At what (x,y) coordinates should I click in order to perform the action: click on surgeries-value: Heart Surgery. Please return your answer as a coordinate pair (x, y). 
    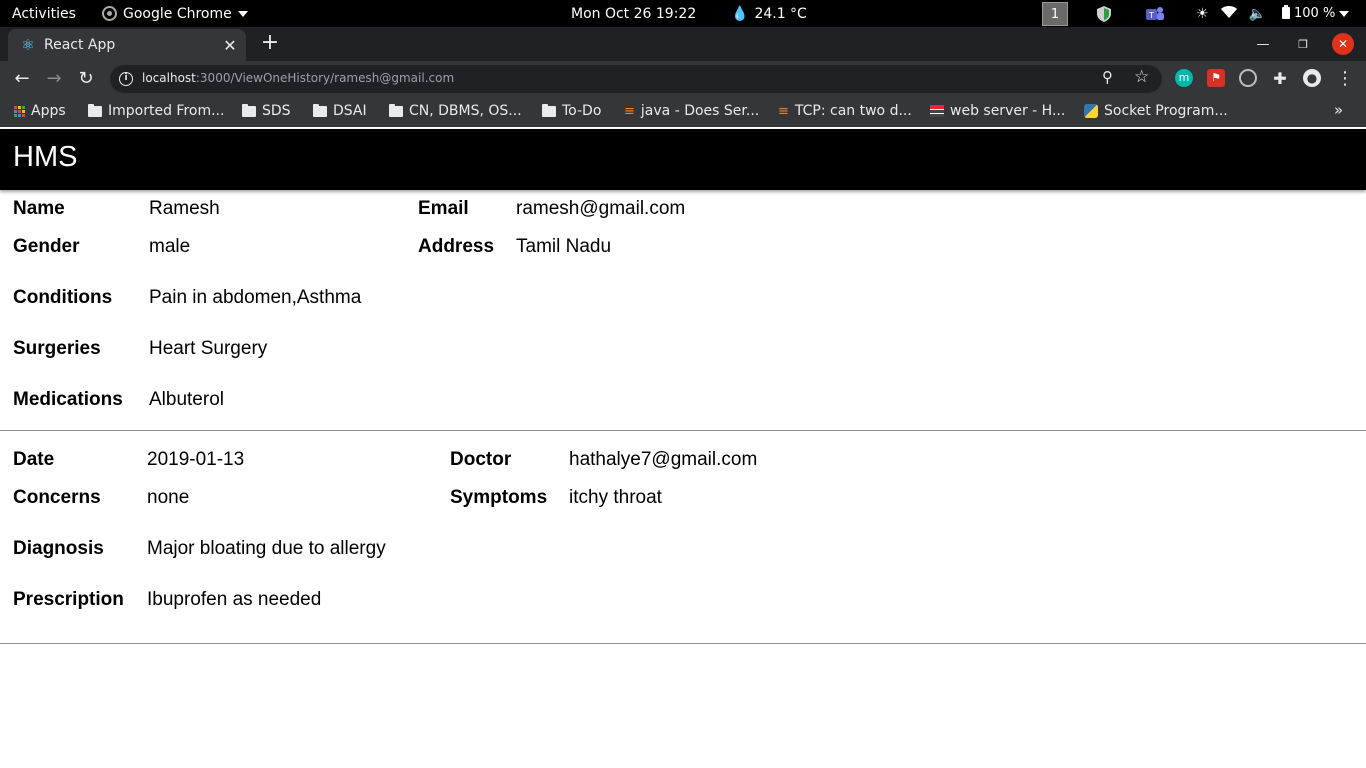
    Looking at the image, I should click on (208, 348).